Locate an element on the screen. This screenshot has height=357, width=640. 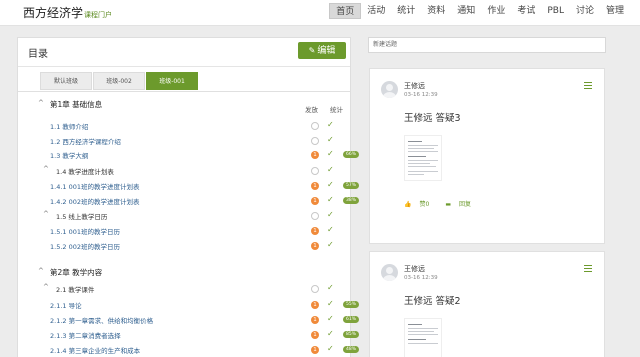
edit-button: ✎ 编辑 is located at coordinates (322, 50).